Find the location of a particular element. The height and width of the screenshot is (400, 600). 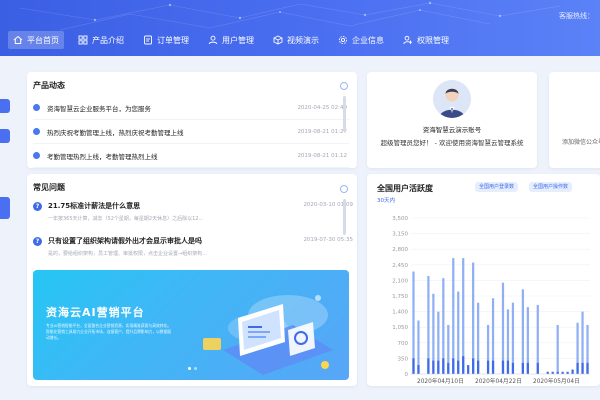

customer-hotline: 客服热线： is located at coordinates (576, 16).